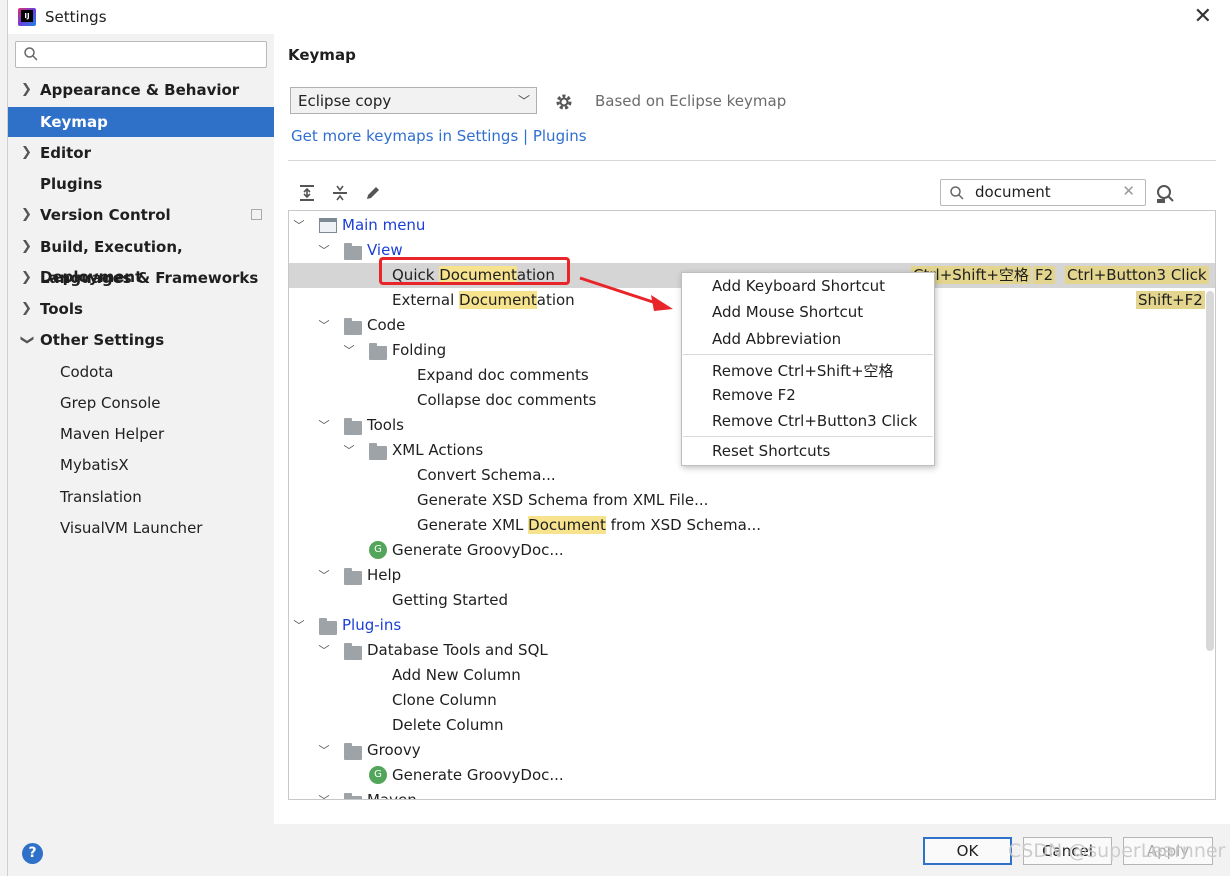 The image size is (1230, 876). Describe the element at coordinates (474, 271) in the screenshot. I see `annotation-highlight-box` at that location.